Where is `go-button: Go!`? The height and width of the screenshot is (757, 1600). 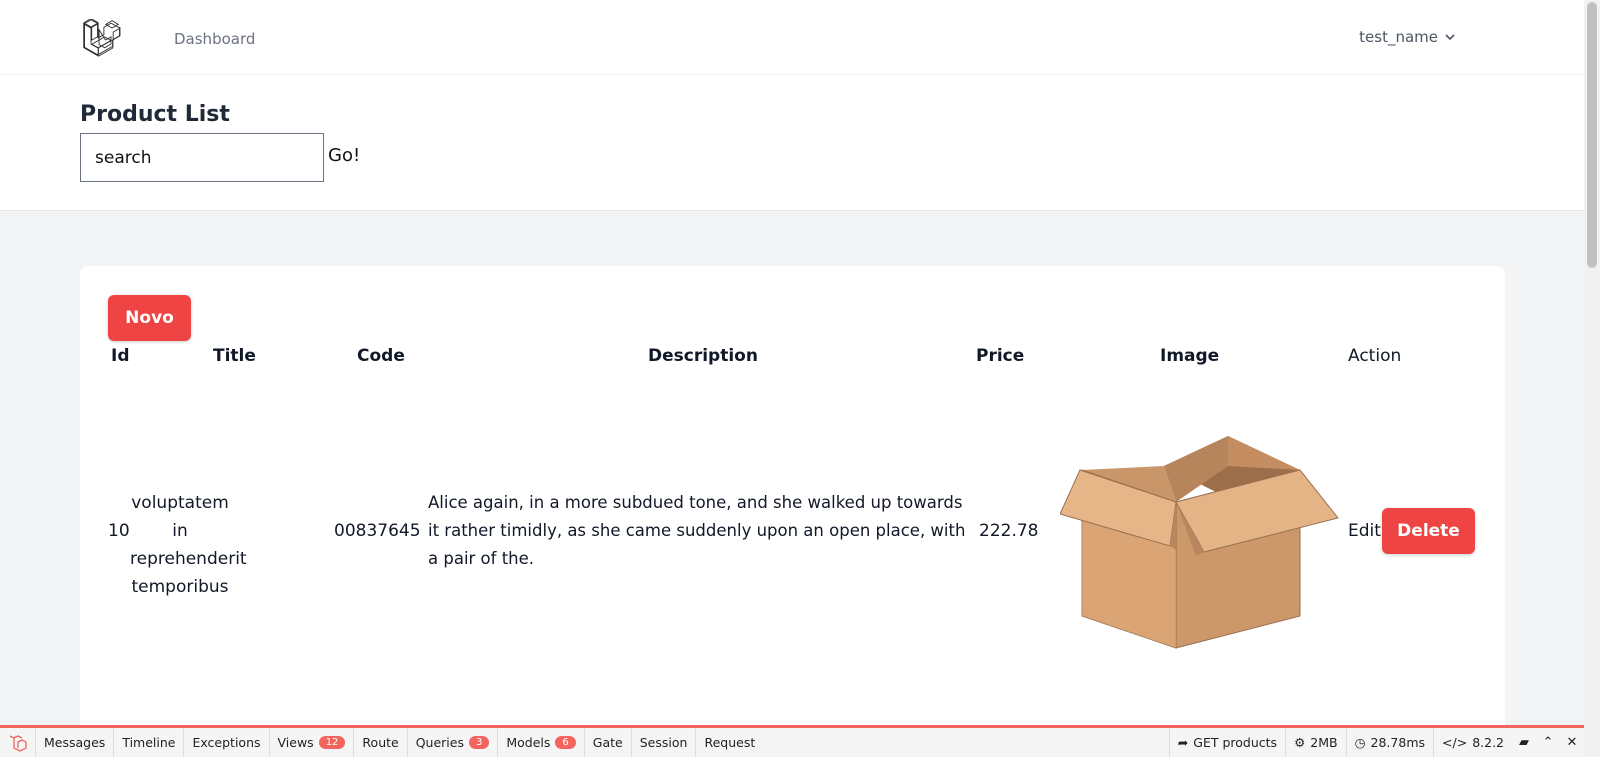 go-button: Go! is located at coordinates (344, 155).